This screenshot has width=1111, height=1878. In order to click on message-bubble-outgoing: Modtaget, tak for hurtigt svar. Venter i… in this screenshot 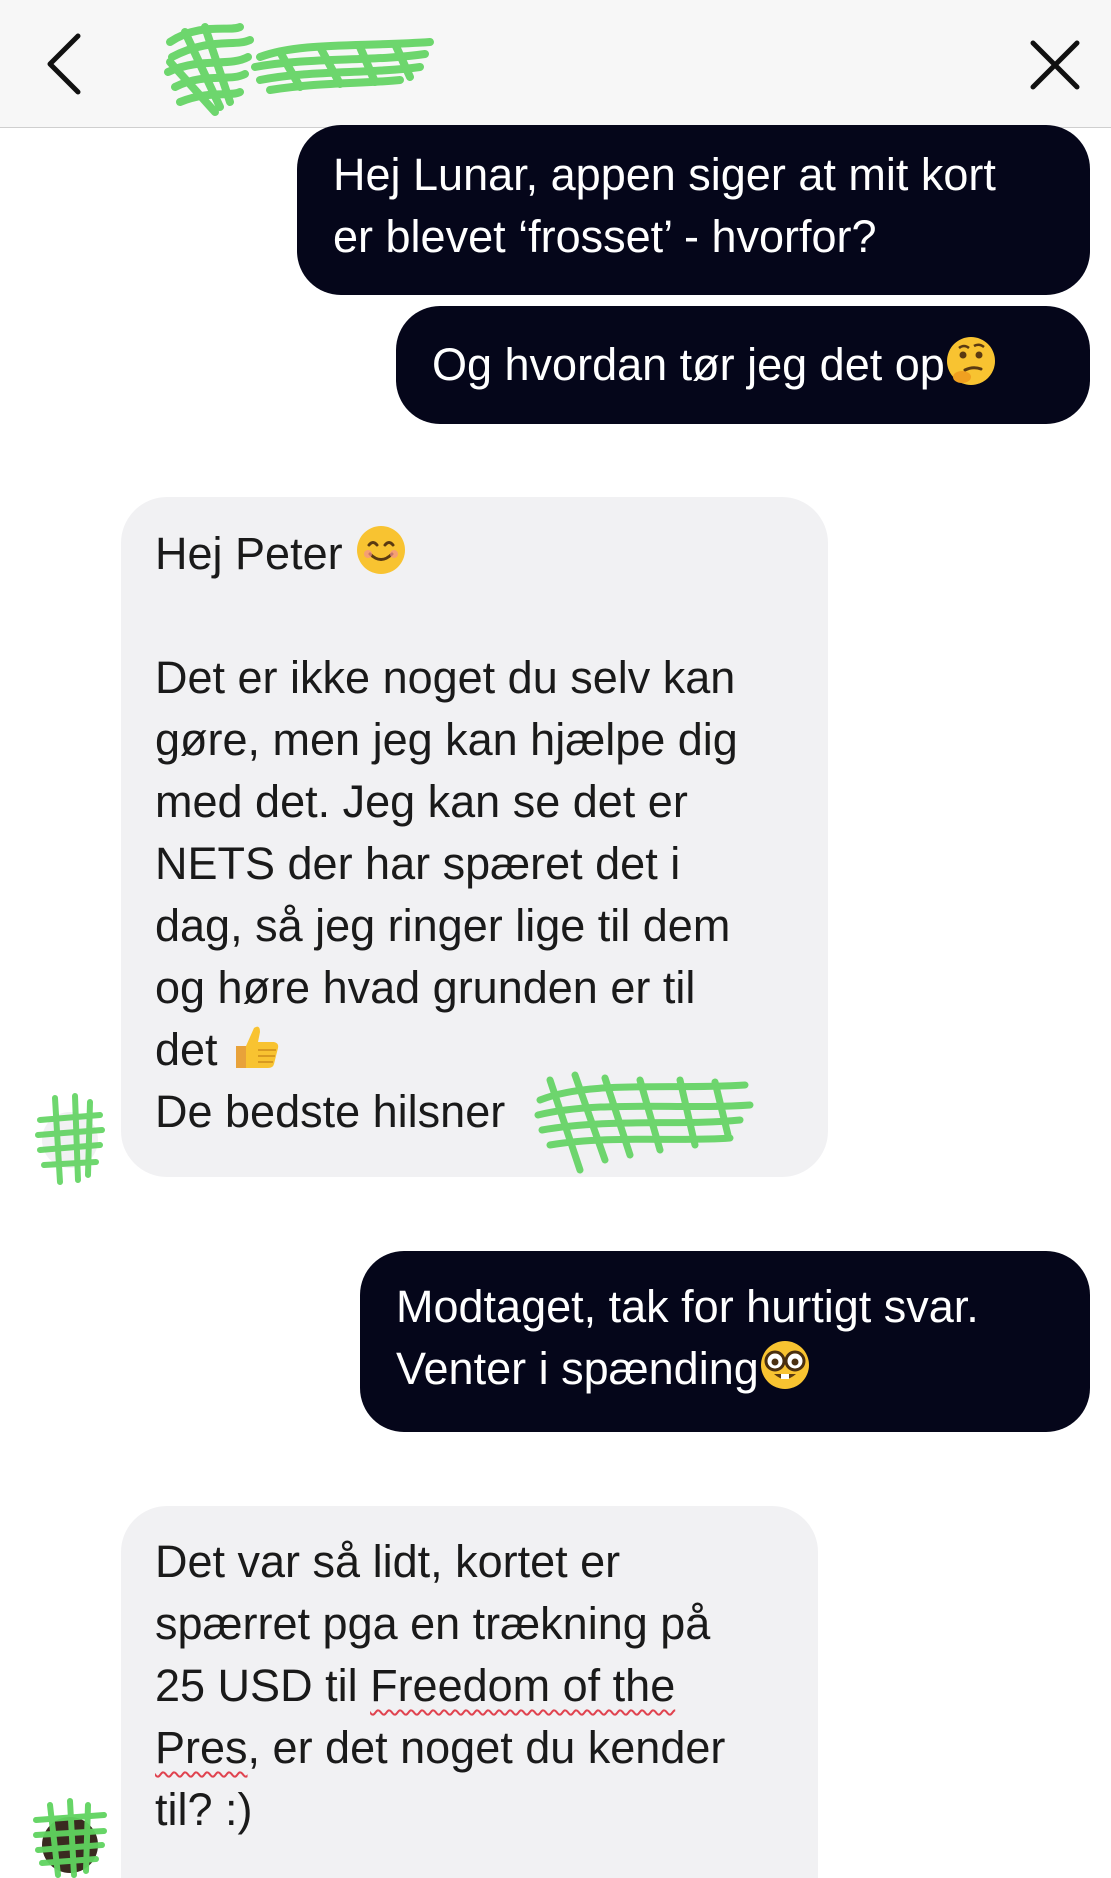, I will do `click(725, 1341)`.